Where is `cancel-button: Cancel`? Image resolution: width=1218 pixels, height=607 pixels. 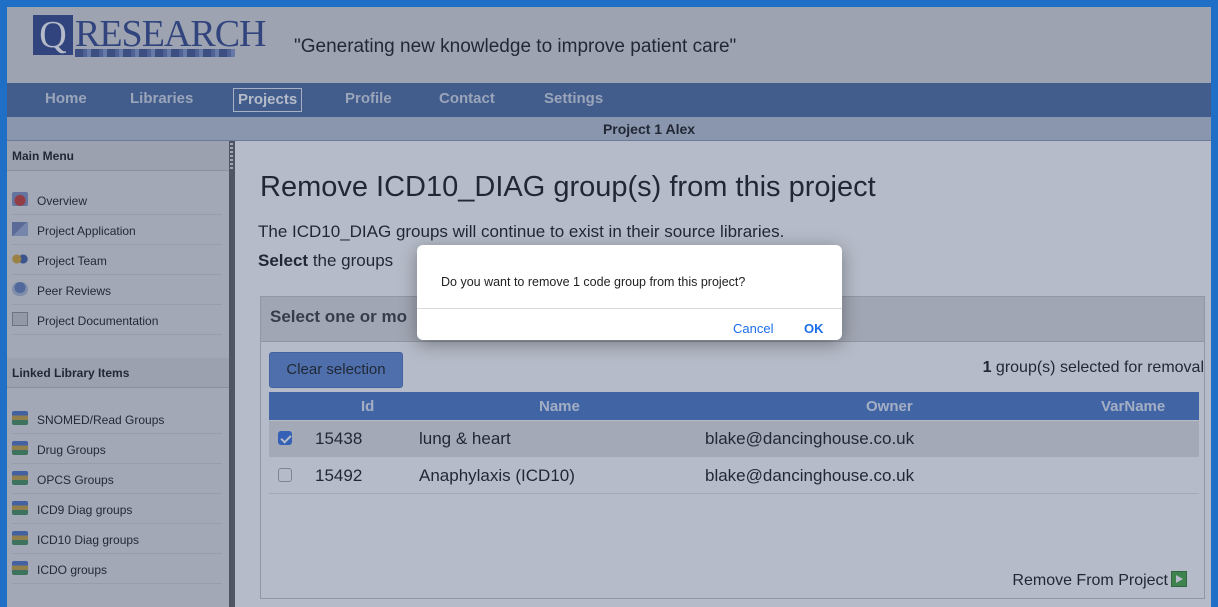
cancel-button: Cancel is located at coordinates (753, 328).